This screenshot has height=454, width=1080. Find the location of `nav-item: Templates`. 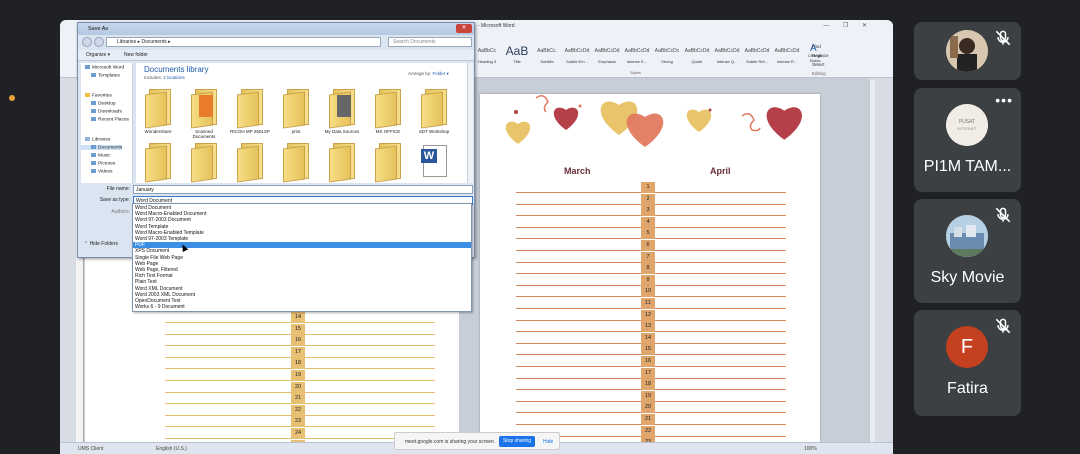

nav-item: Templates is located at coordinates (100, 75).